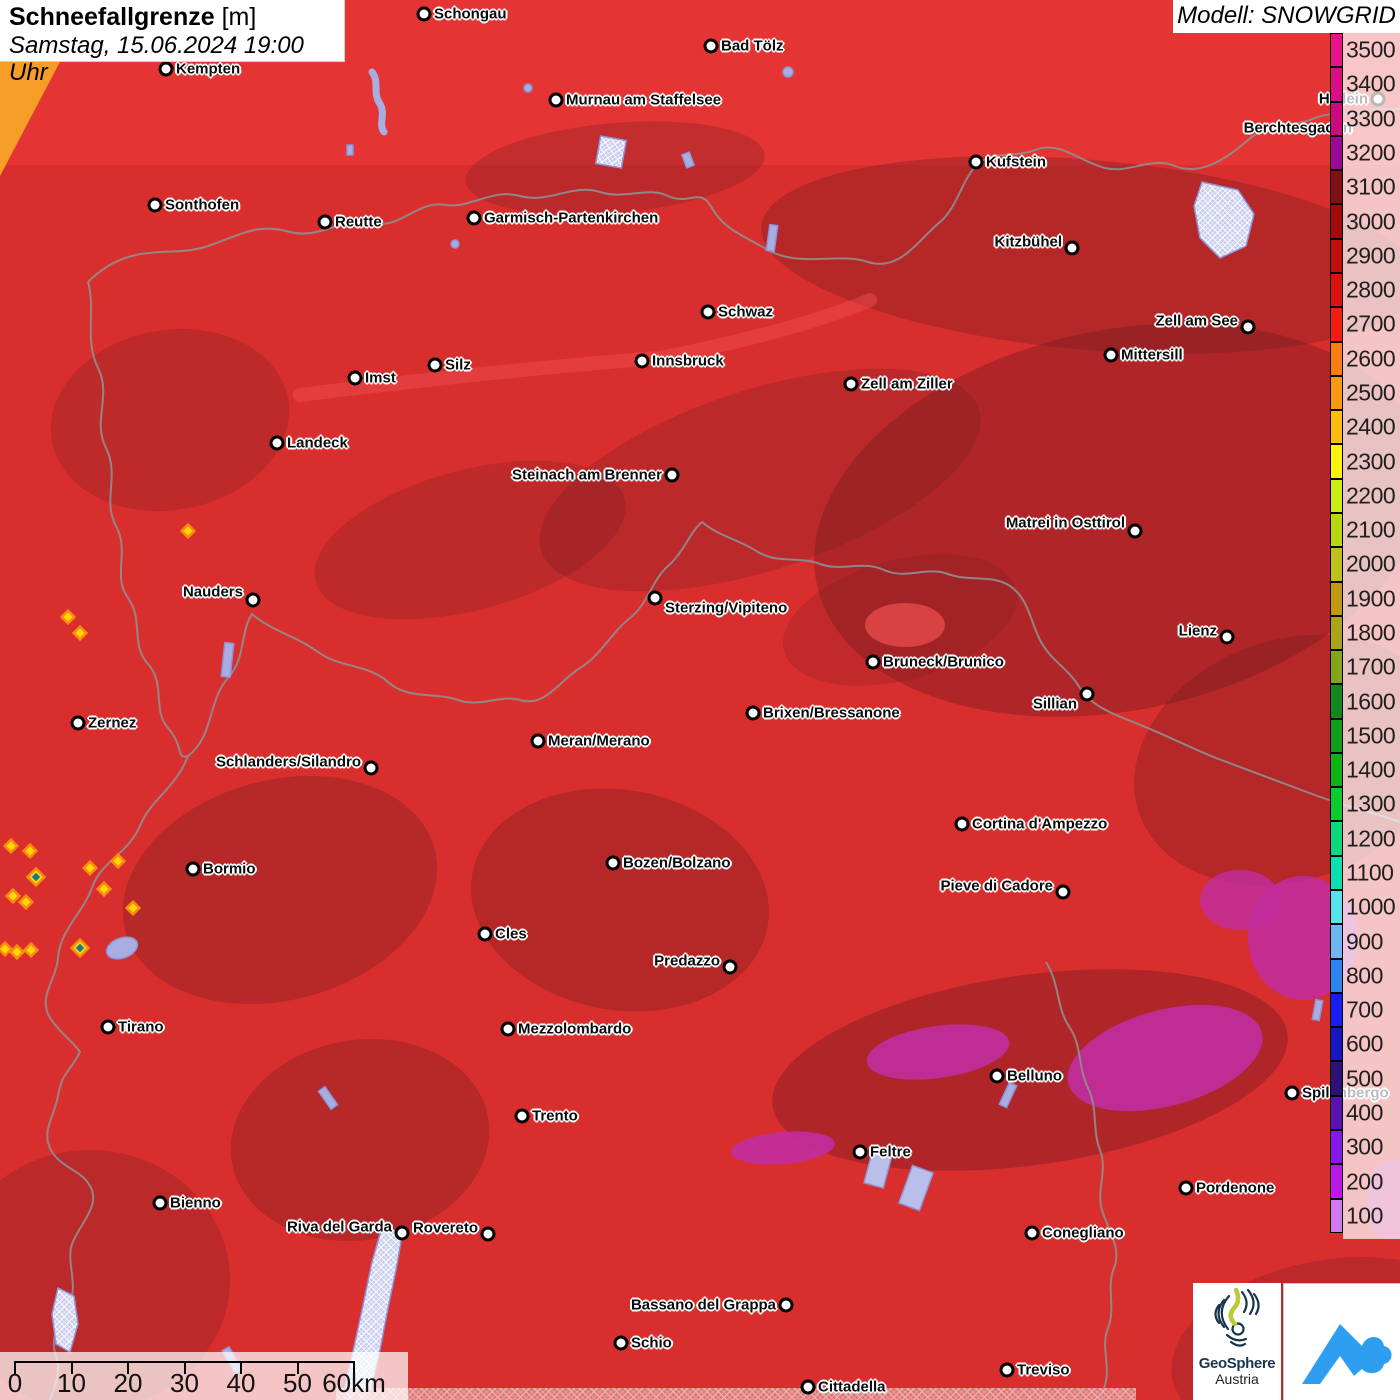 The width and height of the screenshot is (1400, 1400). Describe the element at coordinates (1040, 824) in the screenshot. I see `city-label: Cortina d'Ampezzo` at that location.